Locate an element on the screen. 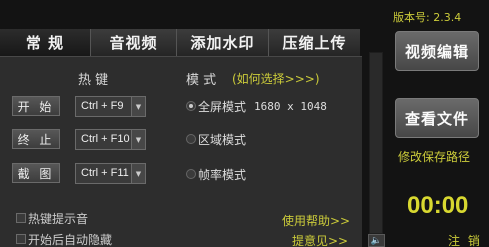 The image size is (489, 247). view-files-button: 查看文件 is located at coordinates (437, 118).